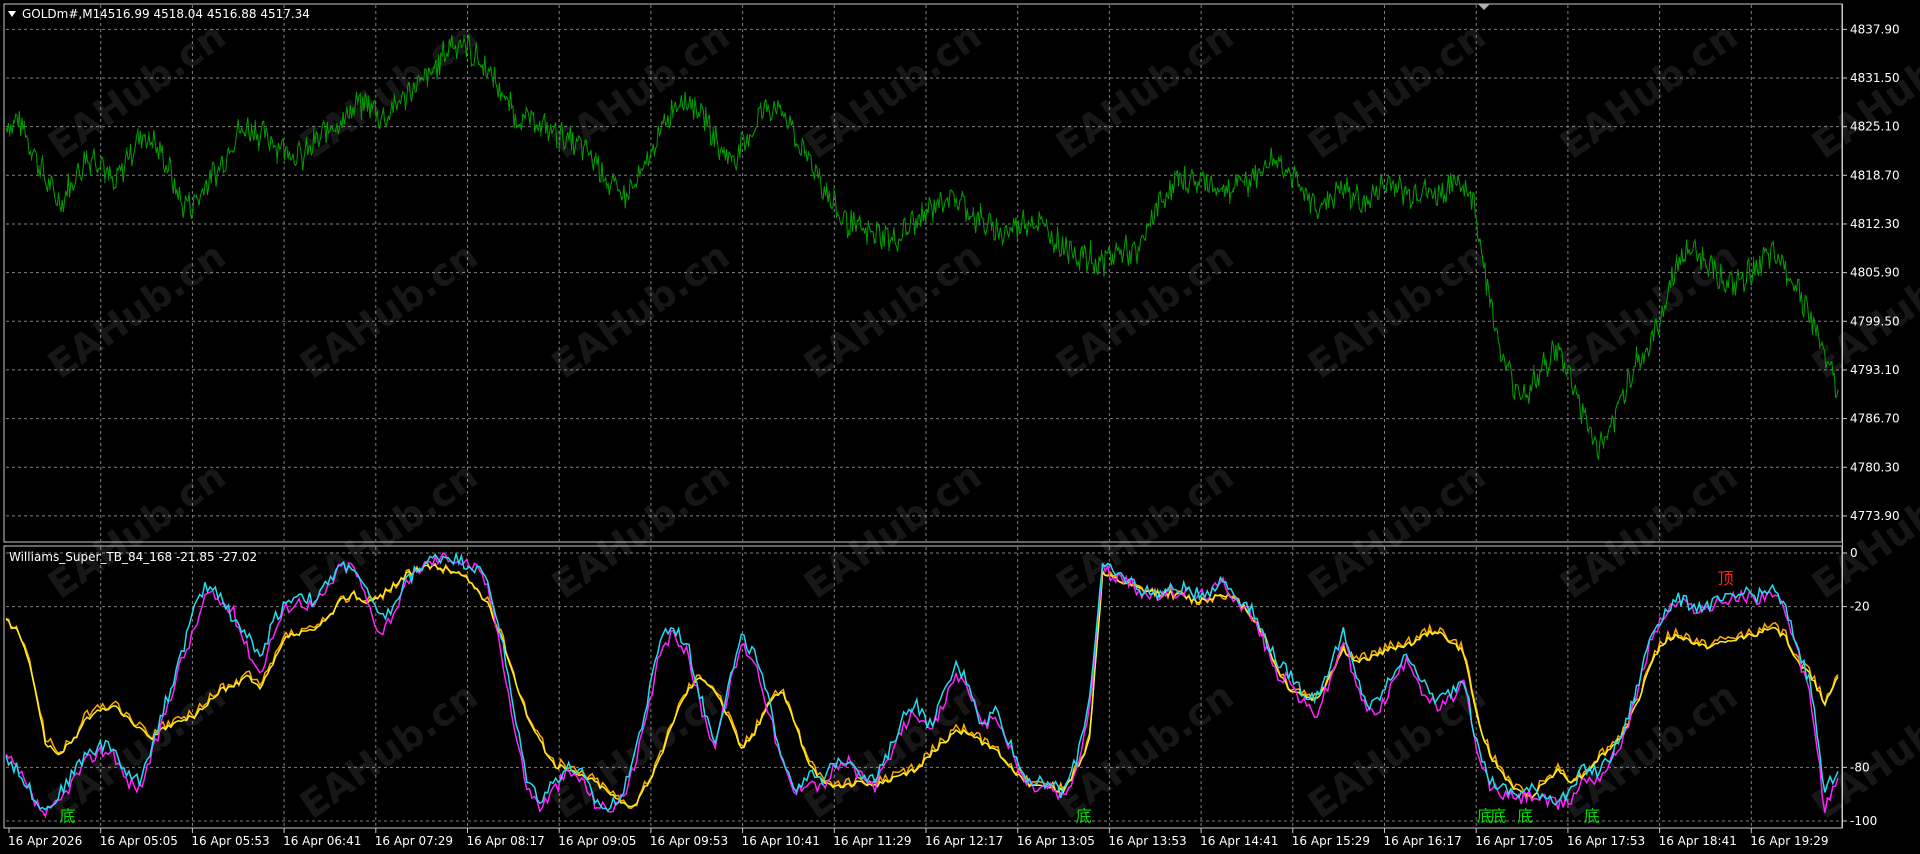 The image size is (1920, 854). Describe the element at coordinates (1854, 553) in the screenshot. I see `indicator-tick-label: 0` at that location.